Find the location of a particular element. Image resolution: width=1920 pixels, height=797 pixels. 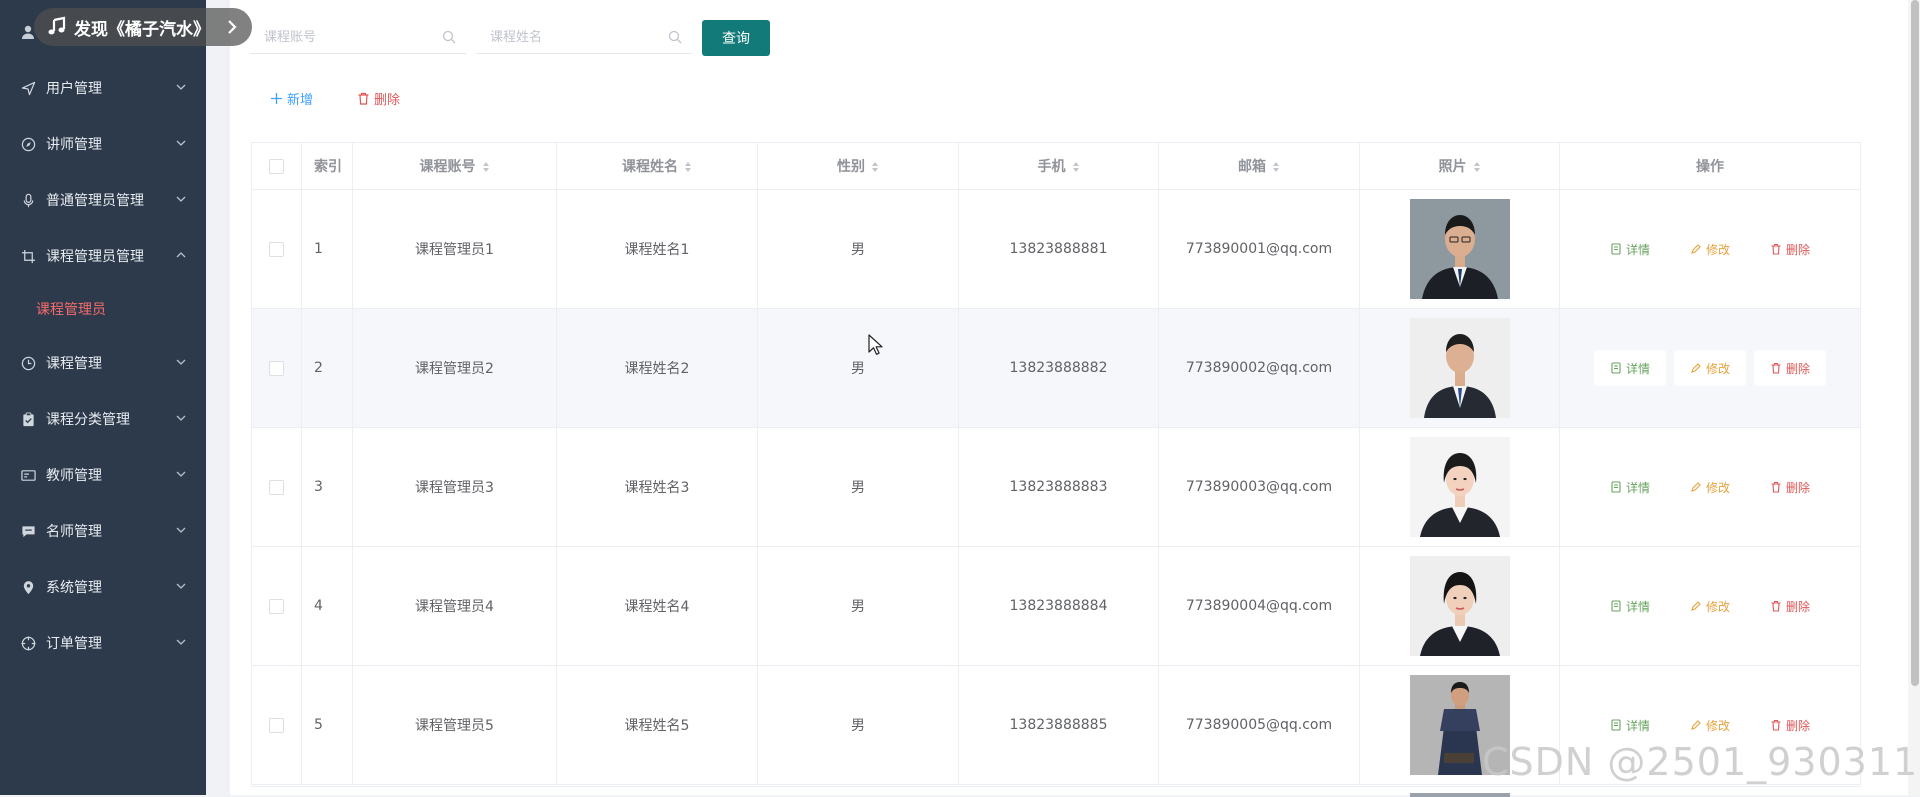

add-button: 新增 is located at coordinates (291, 98).